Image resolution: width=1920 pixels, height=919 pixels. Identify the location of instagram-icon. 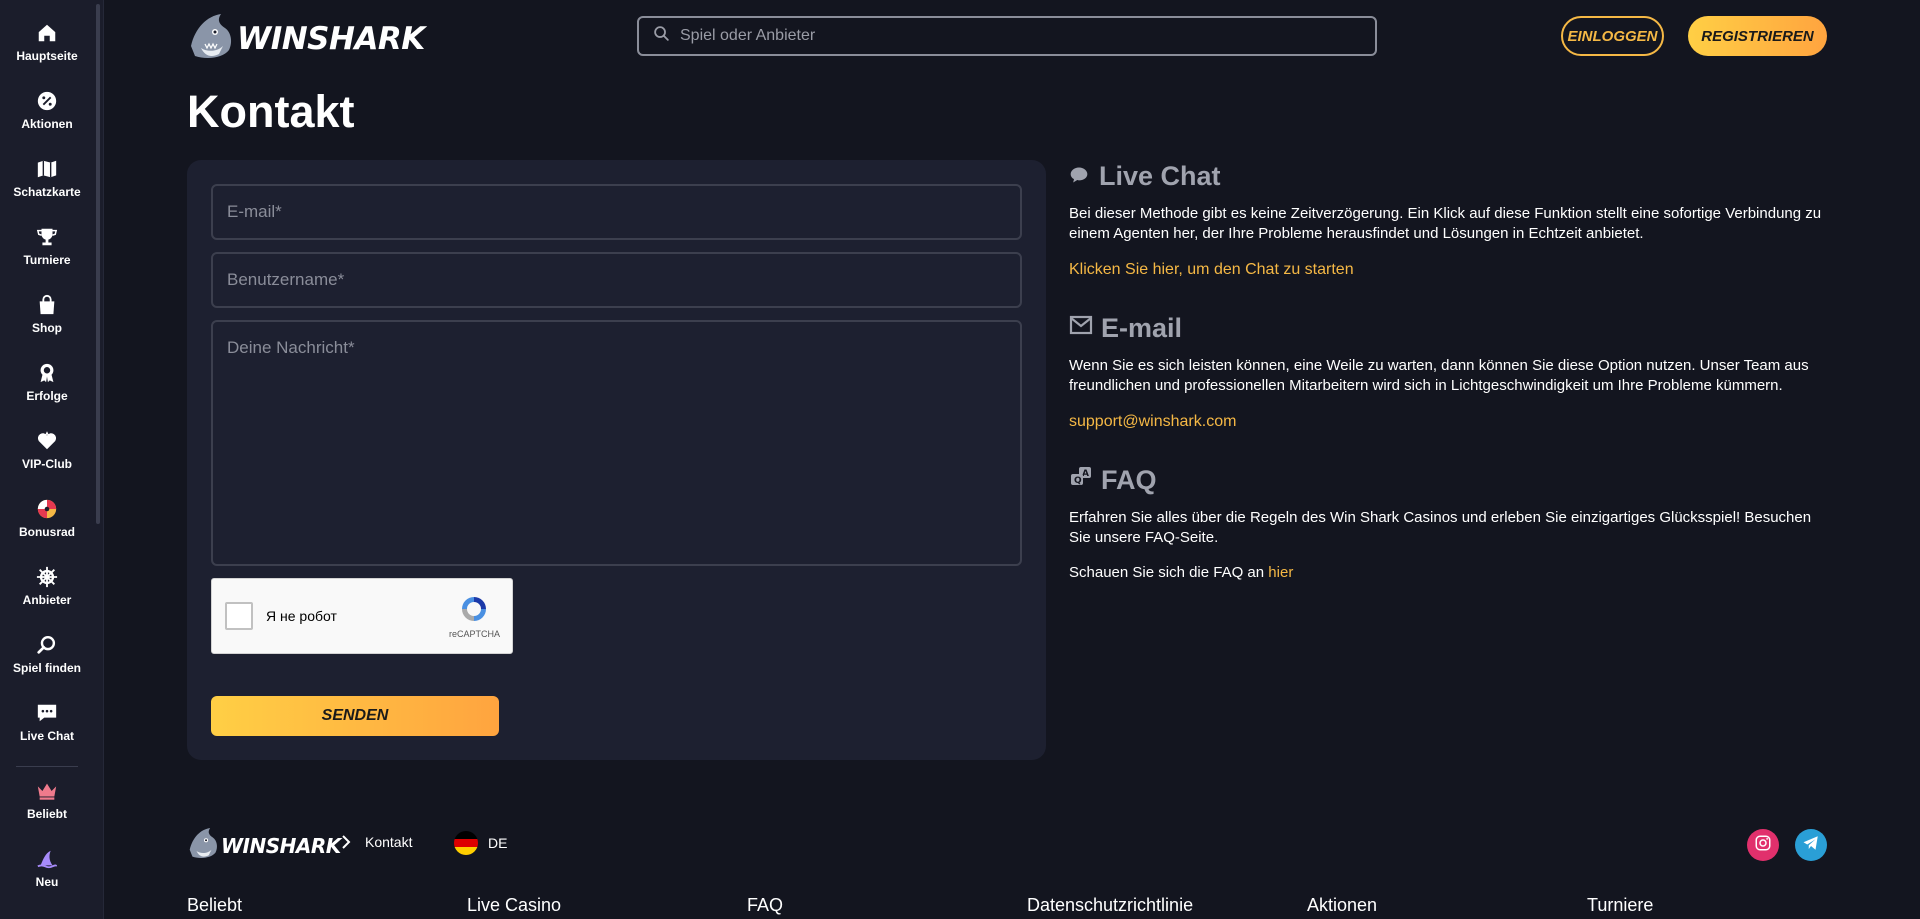
(1763, 845).